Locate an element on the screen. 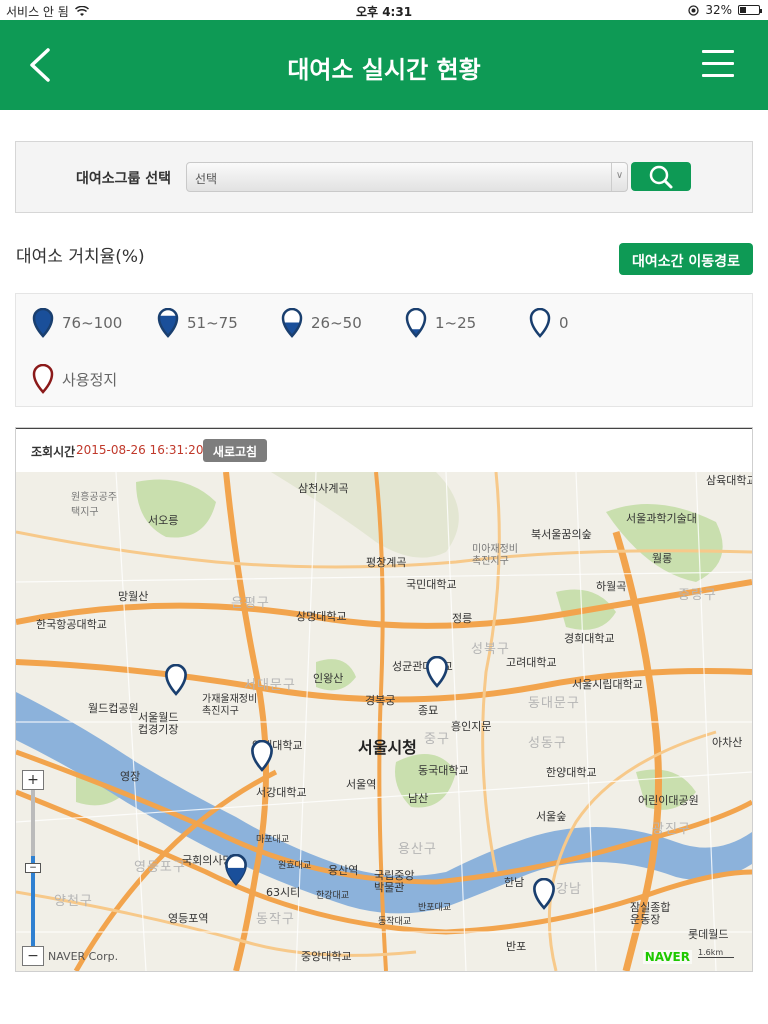  query-time-label: 조회시간 is located at coordinates (53, 452).